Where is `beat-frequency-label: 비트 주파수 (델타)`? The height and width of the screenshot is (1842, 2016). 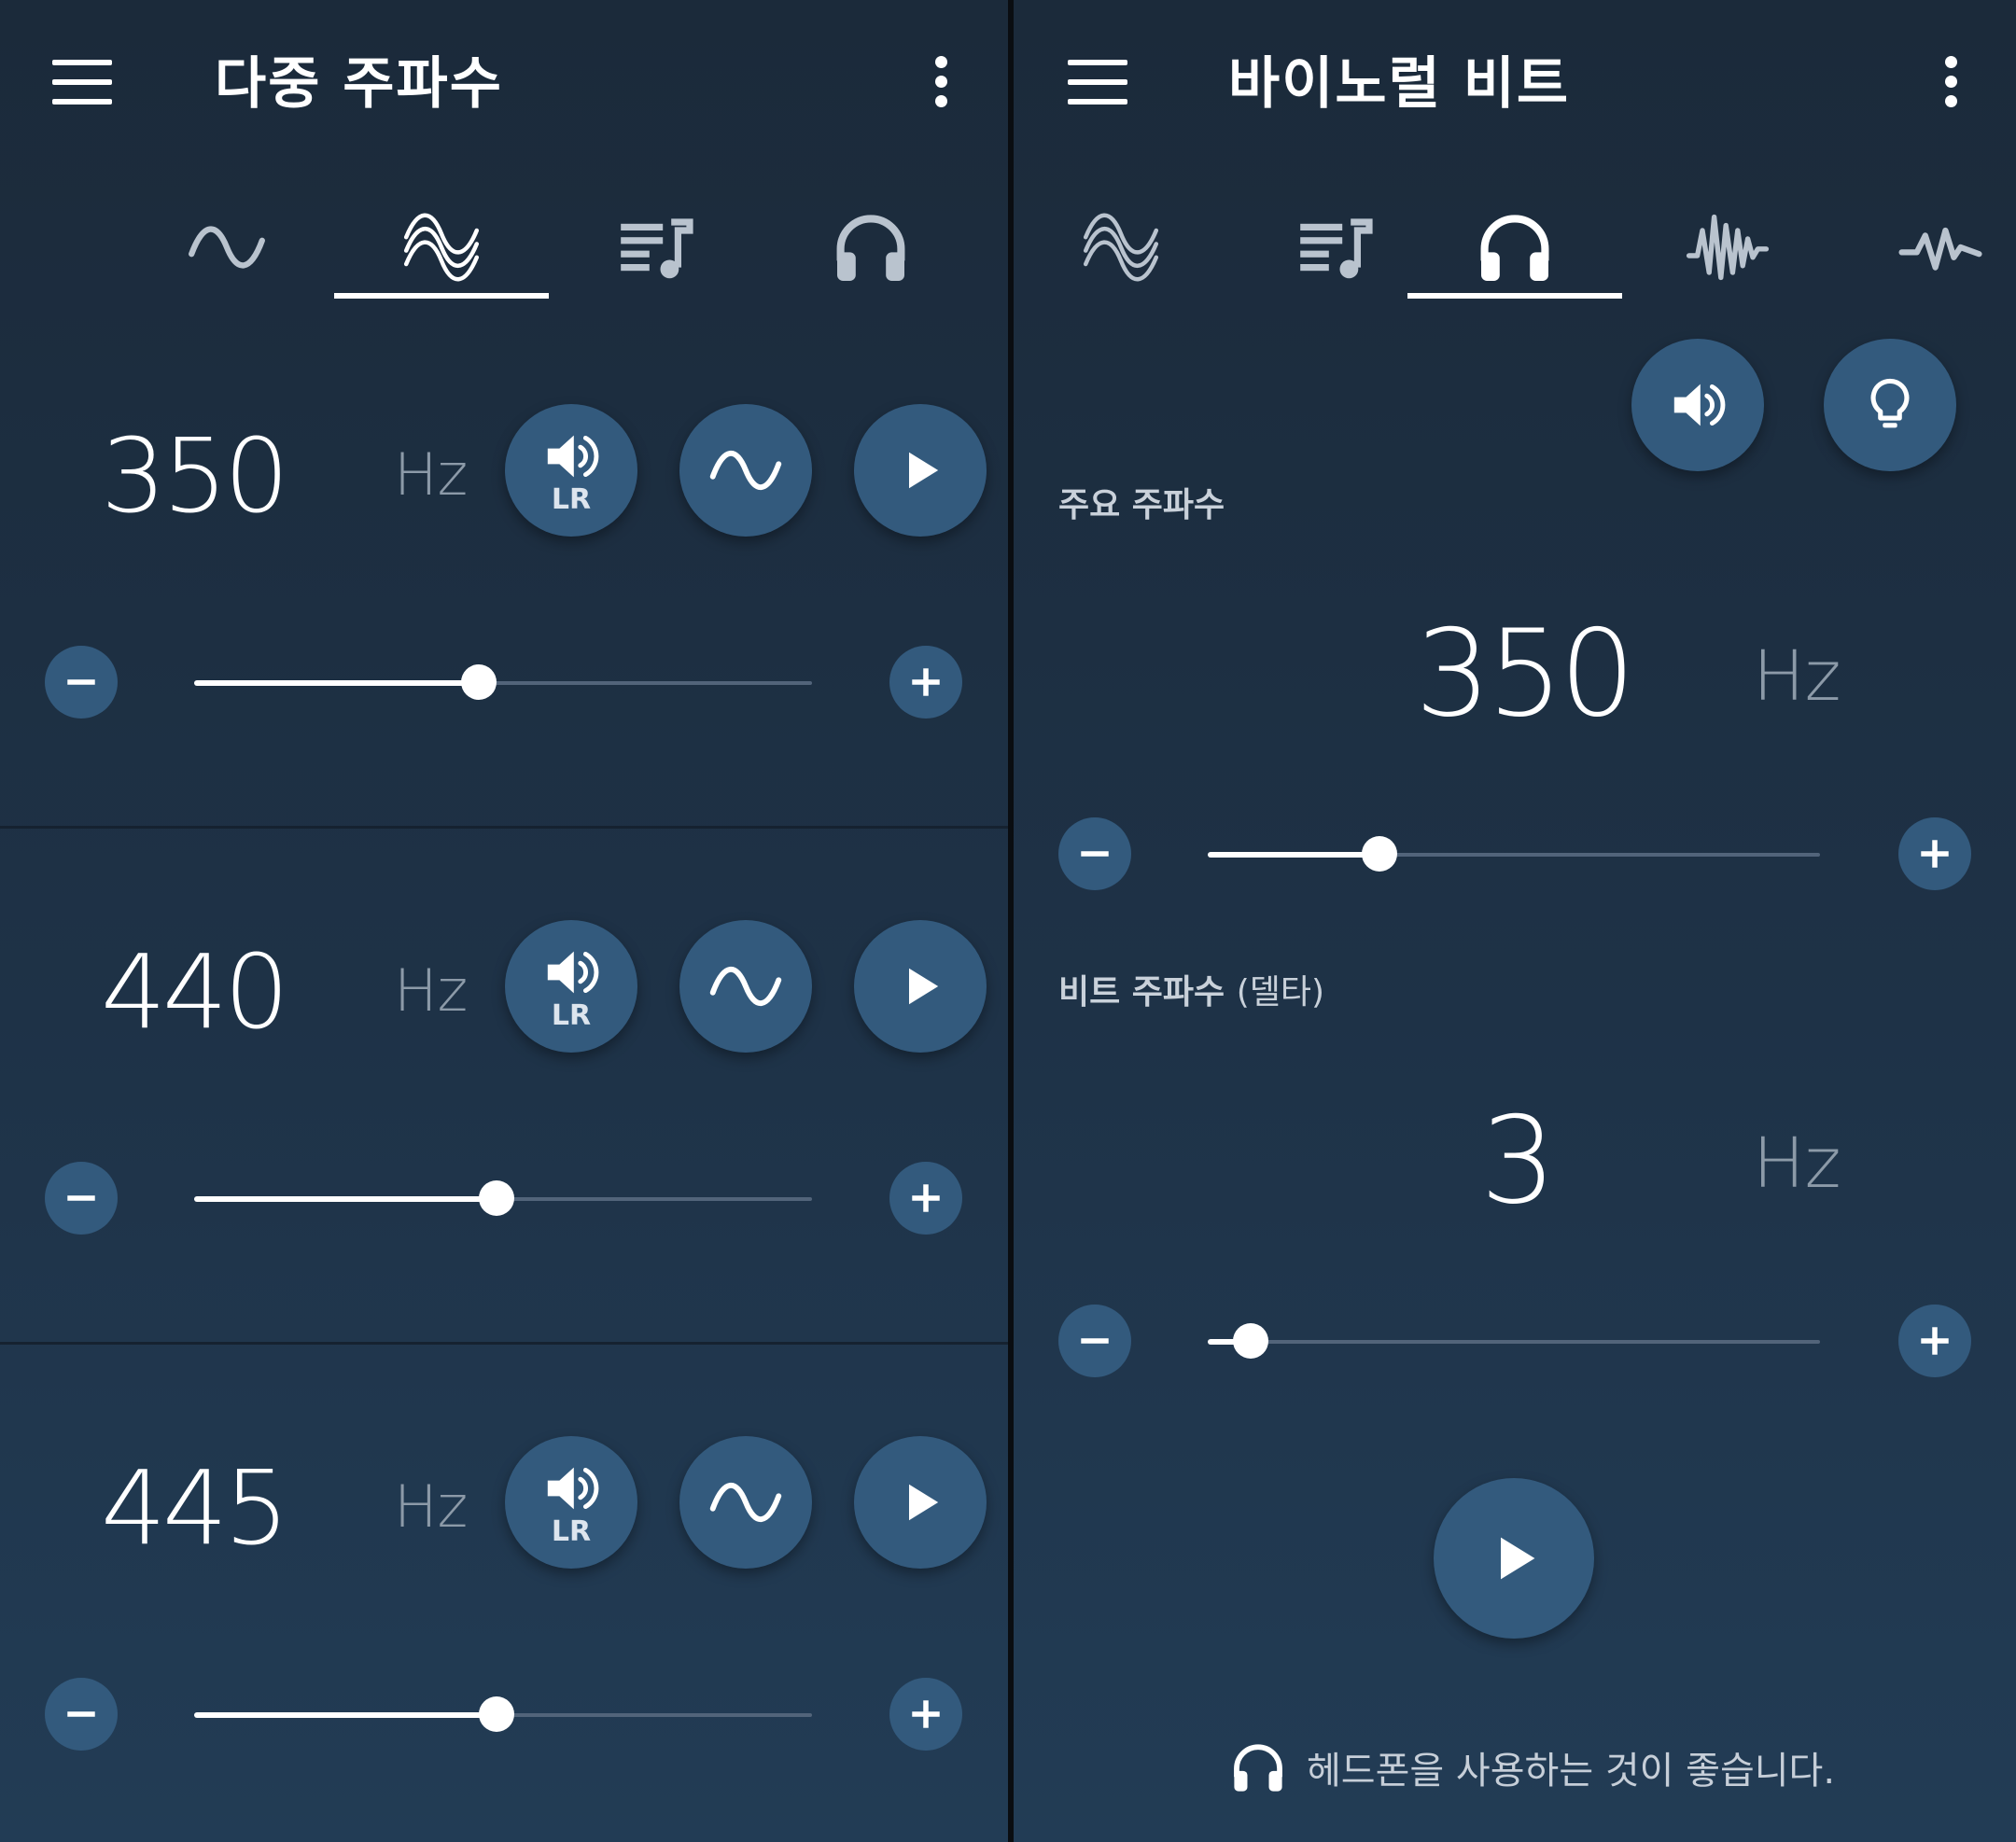
beat-frequency-label: 비트 주파수 (델타) is located at coordinates (1191, 989).